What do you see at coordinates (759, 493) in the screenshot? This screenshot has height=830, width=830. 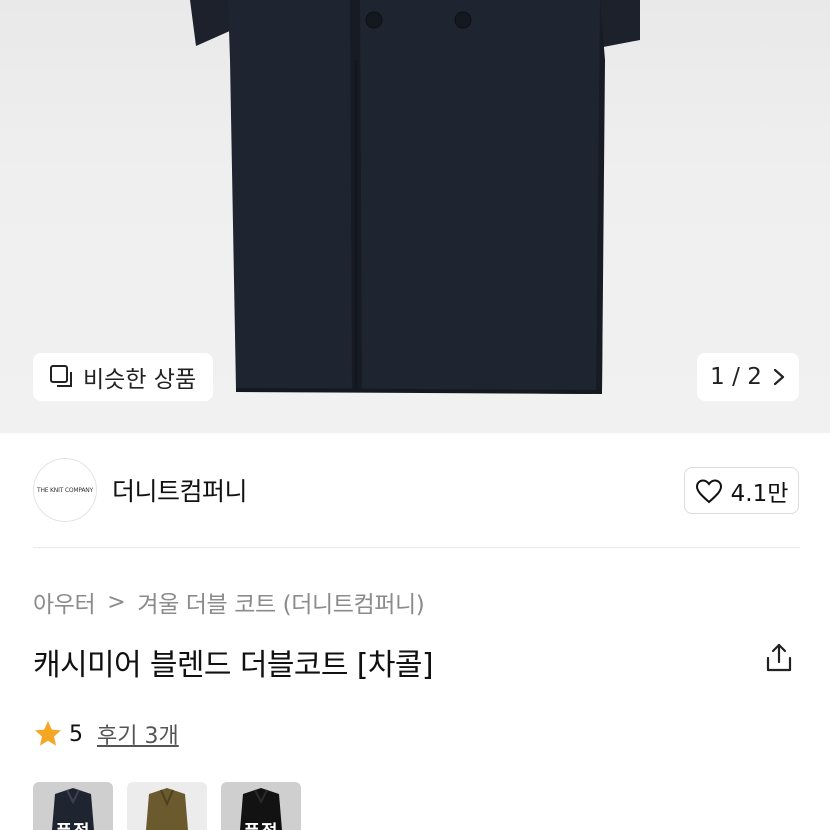 I see `like-count: 4.1만` at bounding box center [759, 493].